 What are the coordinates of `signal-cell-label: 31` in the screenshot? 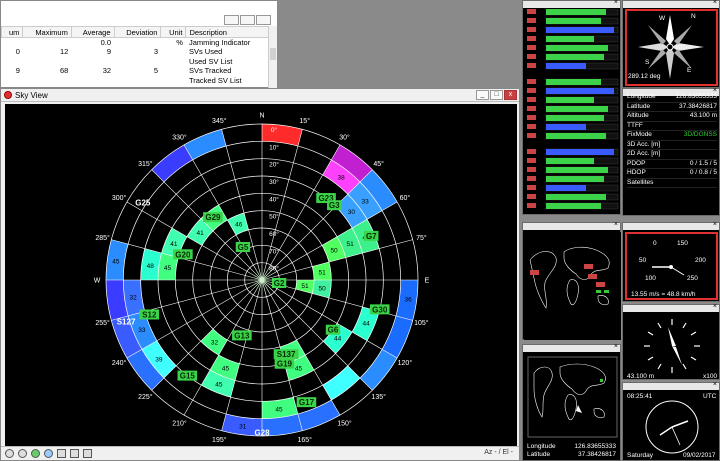 It's located at (243, 427).